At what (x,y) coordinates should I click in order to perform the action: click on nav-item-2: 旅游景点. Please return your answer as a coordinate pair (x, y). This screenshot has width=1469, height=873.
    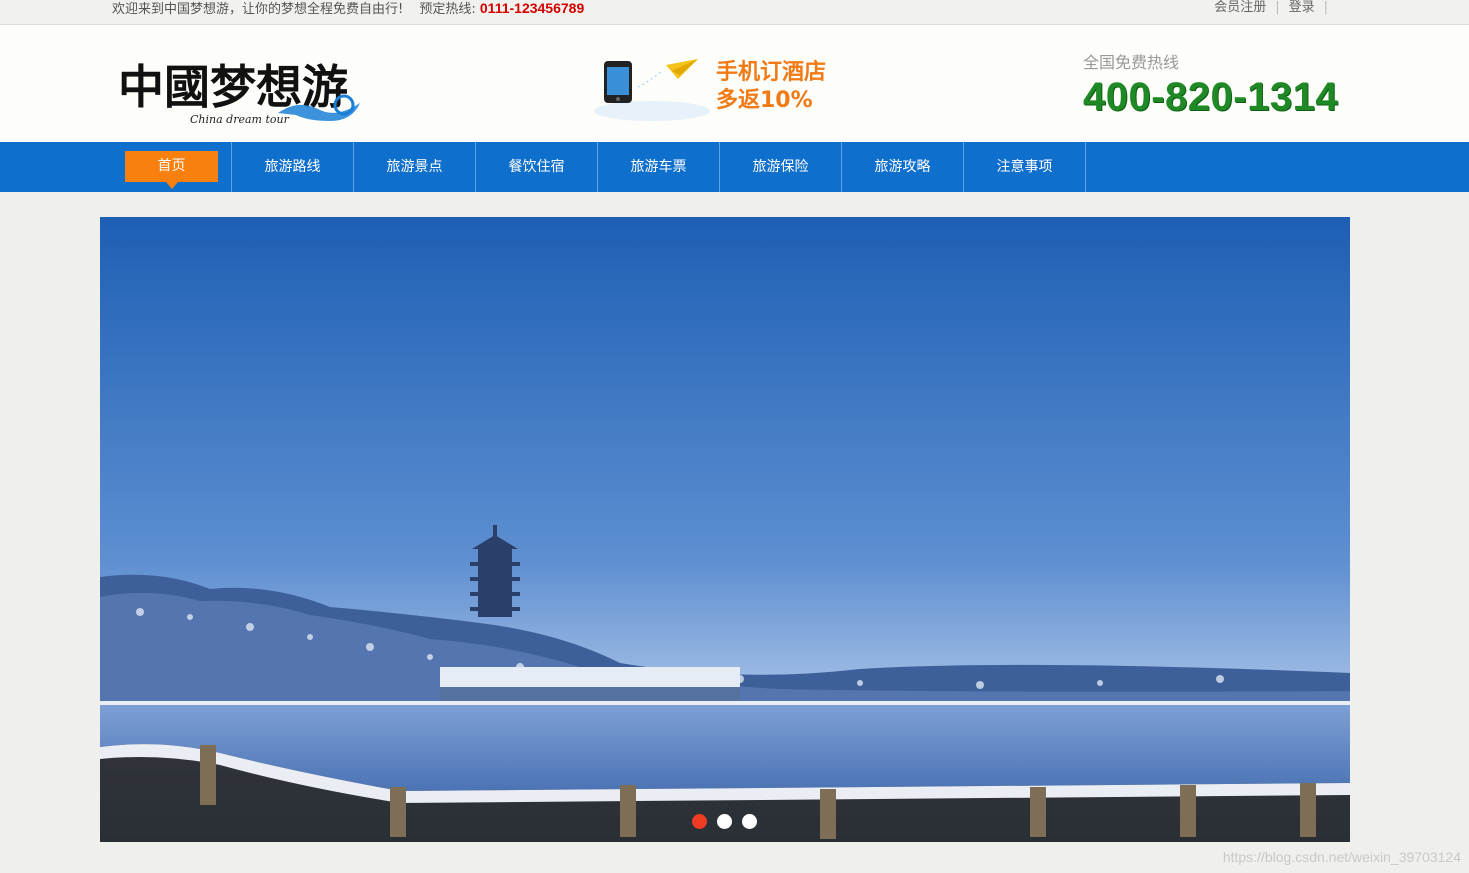
    Looking at the image, I should click on (415, 167).